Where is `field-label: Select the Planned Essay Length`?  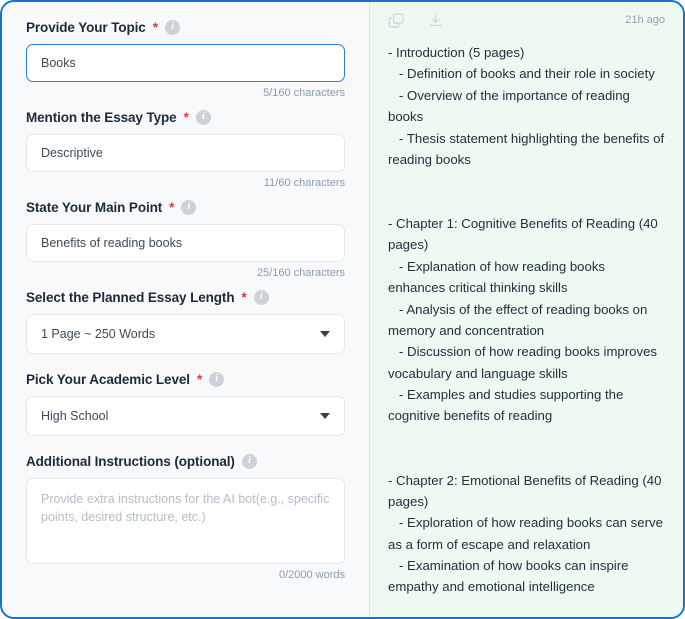
field-label: Select the Planned Essay Length is located at coordinates (130, 297).